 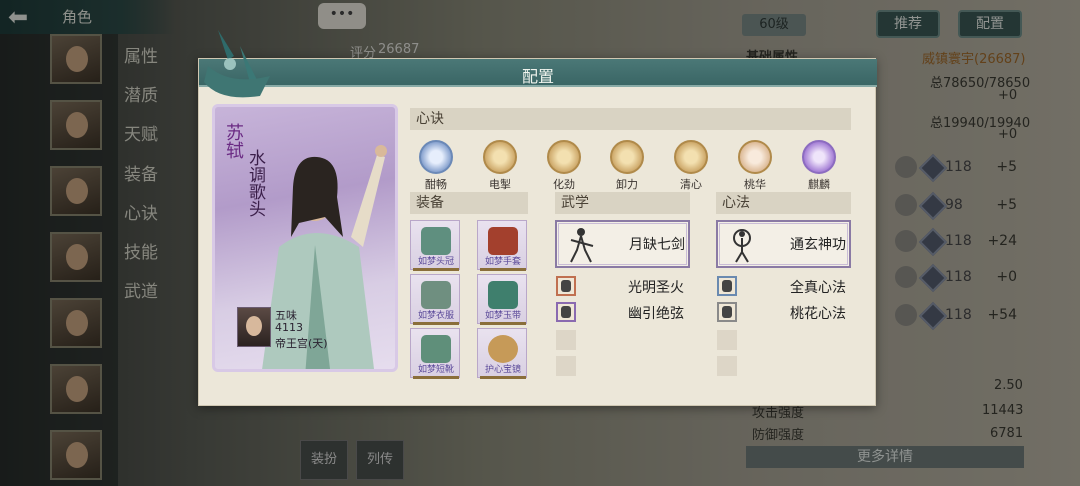 I want to click on owner-id: 4113, so click(x=289, y=327).